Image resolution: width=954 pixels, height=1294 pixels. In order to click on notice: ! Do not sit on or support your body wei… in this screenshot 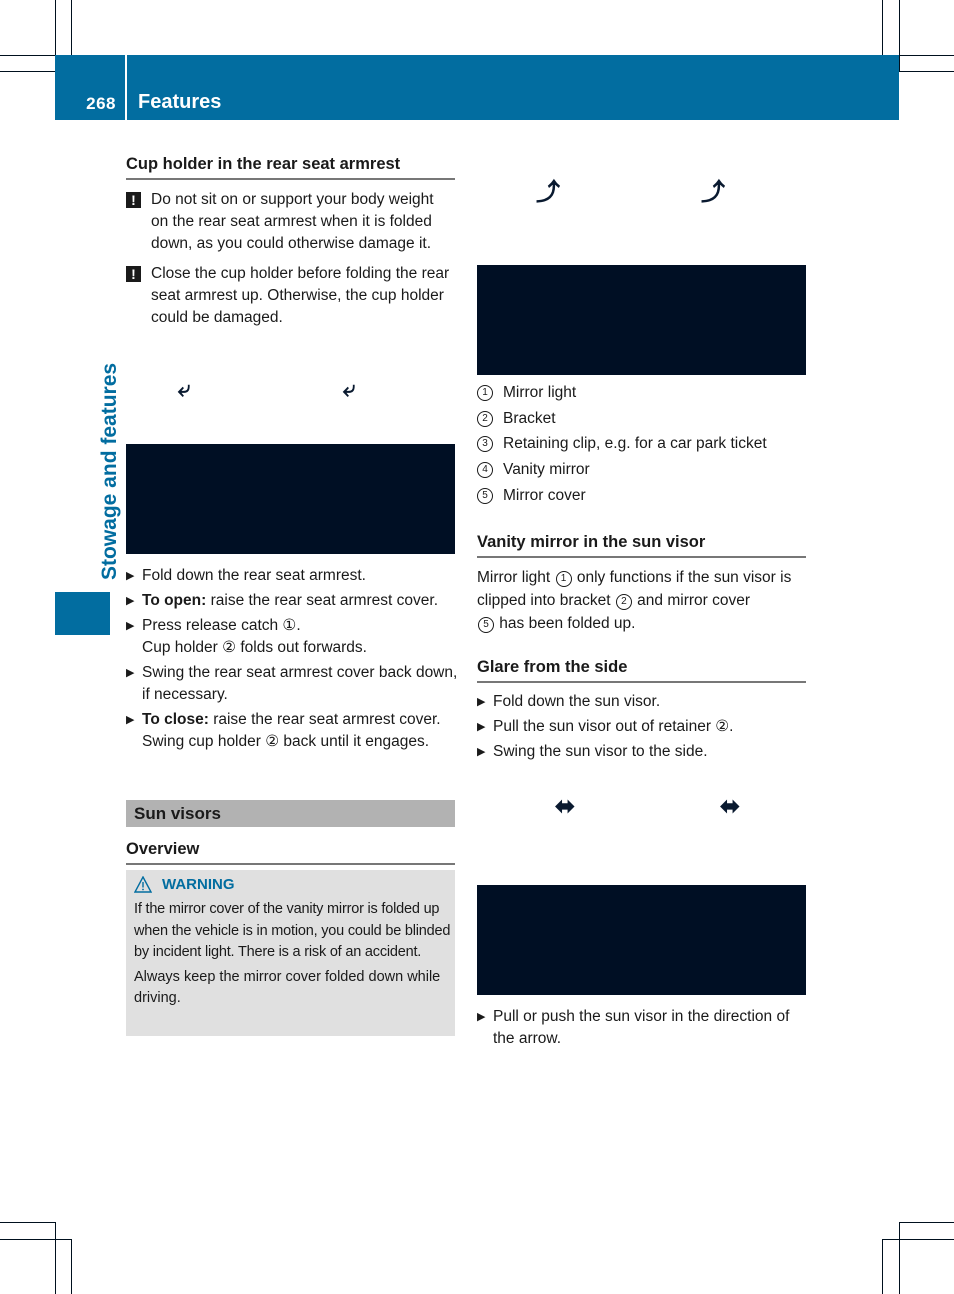, I will do `click(290, 222)`.